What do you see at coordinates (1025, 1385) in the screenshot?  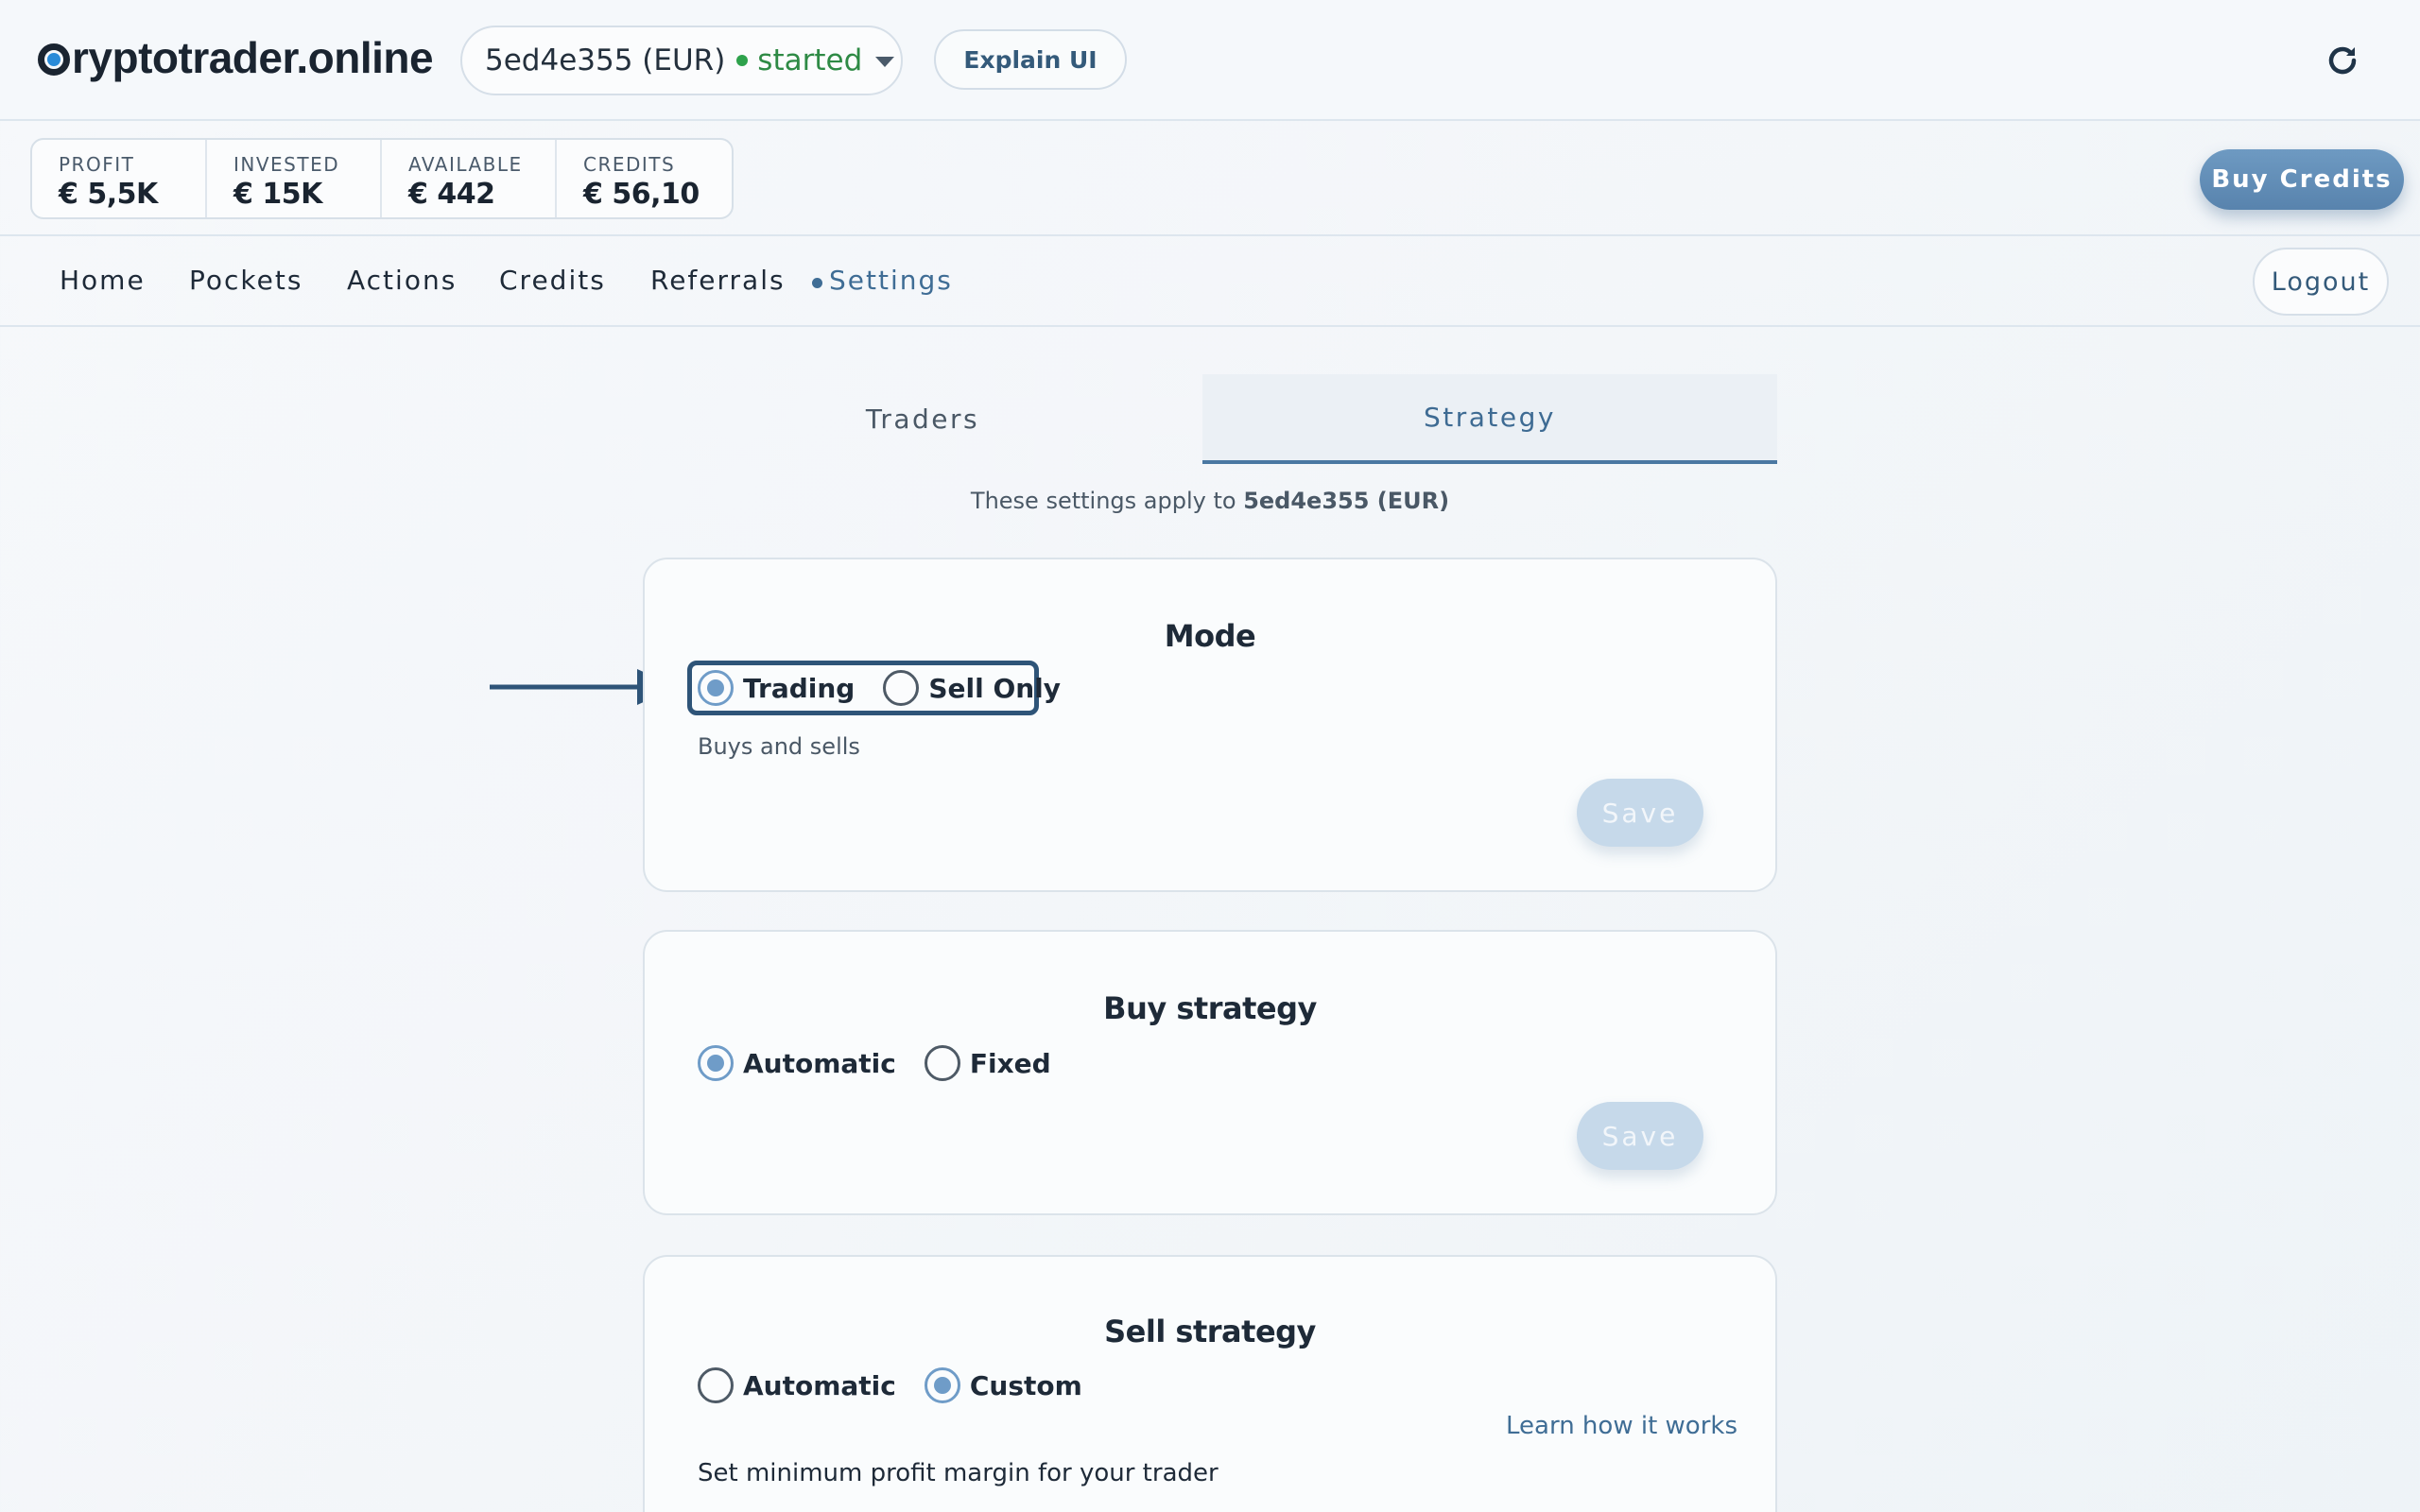 I see `radio-label: Custom` at bounding box center [1025, 1385].